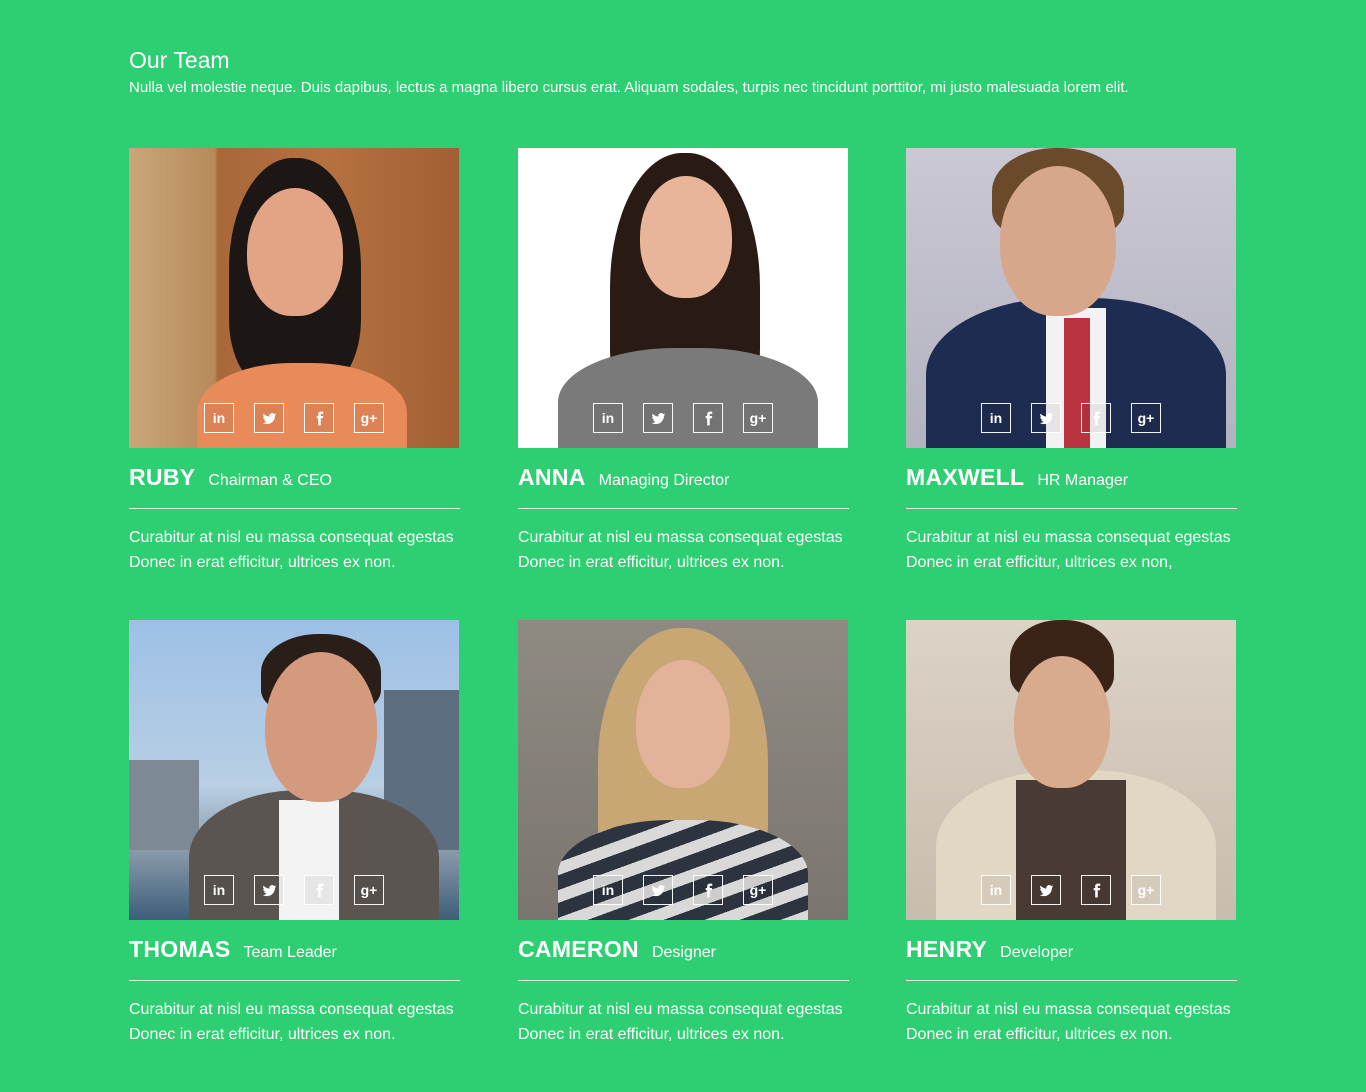 This screenshot has height=1092, width=1366. I want to click on member-role: HR Manager, so click(1083, 480).